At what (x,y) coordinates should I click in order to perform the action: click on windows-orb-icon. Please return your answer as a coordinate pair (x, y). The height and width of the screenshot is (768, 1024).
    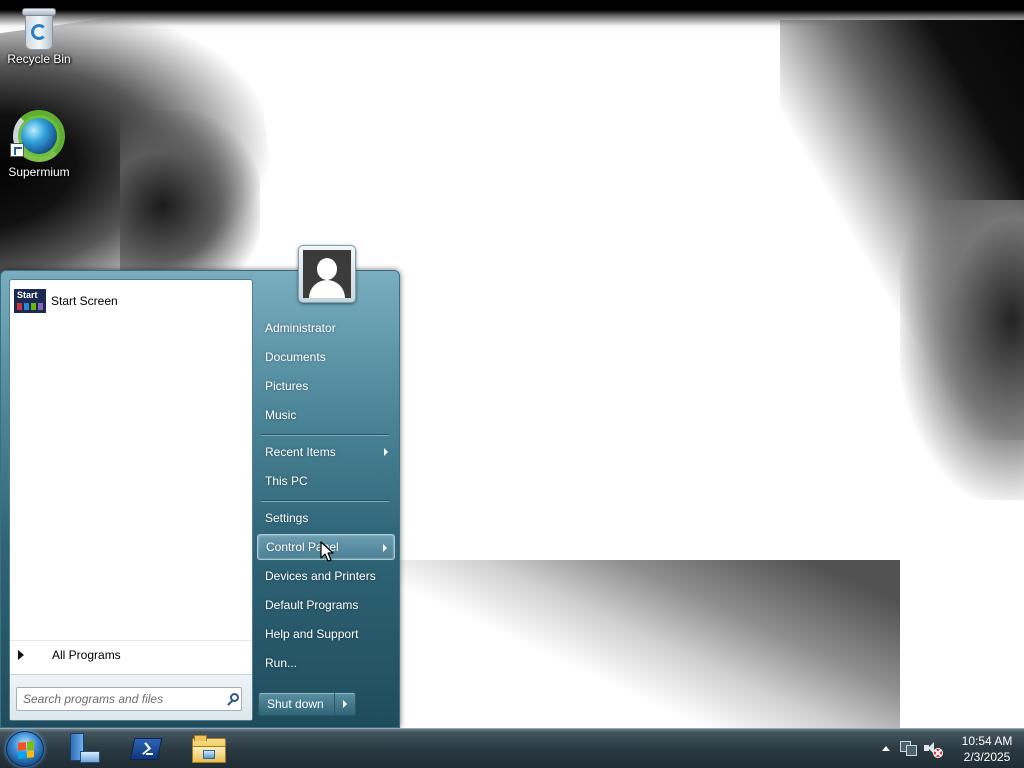
    Looking at the image, I should click on (26, 750).